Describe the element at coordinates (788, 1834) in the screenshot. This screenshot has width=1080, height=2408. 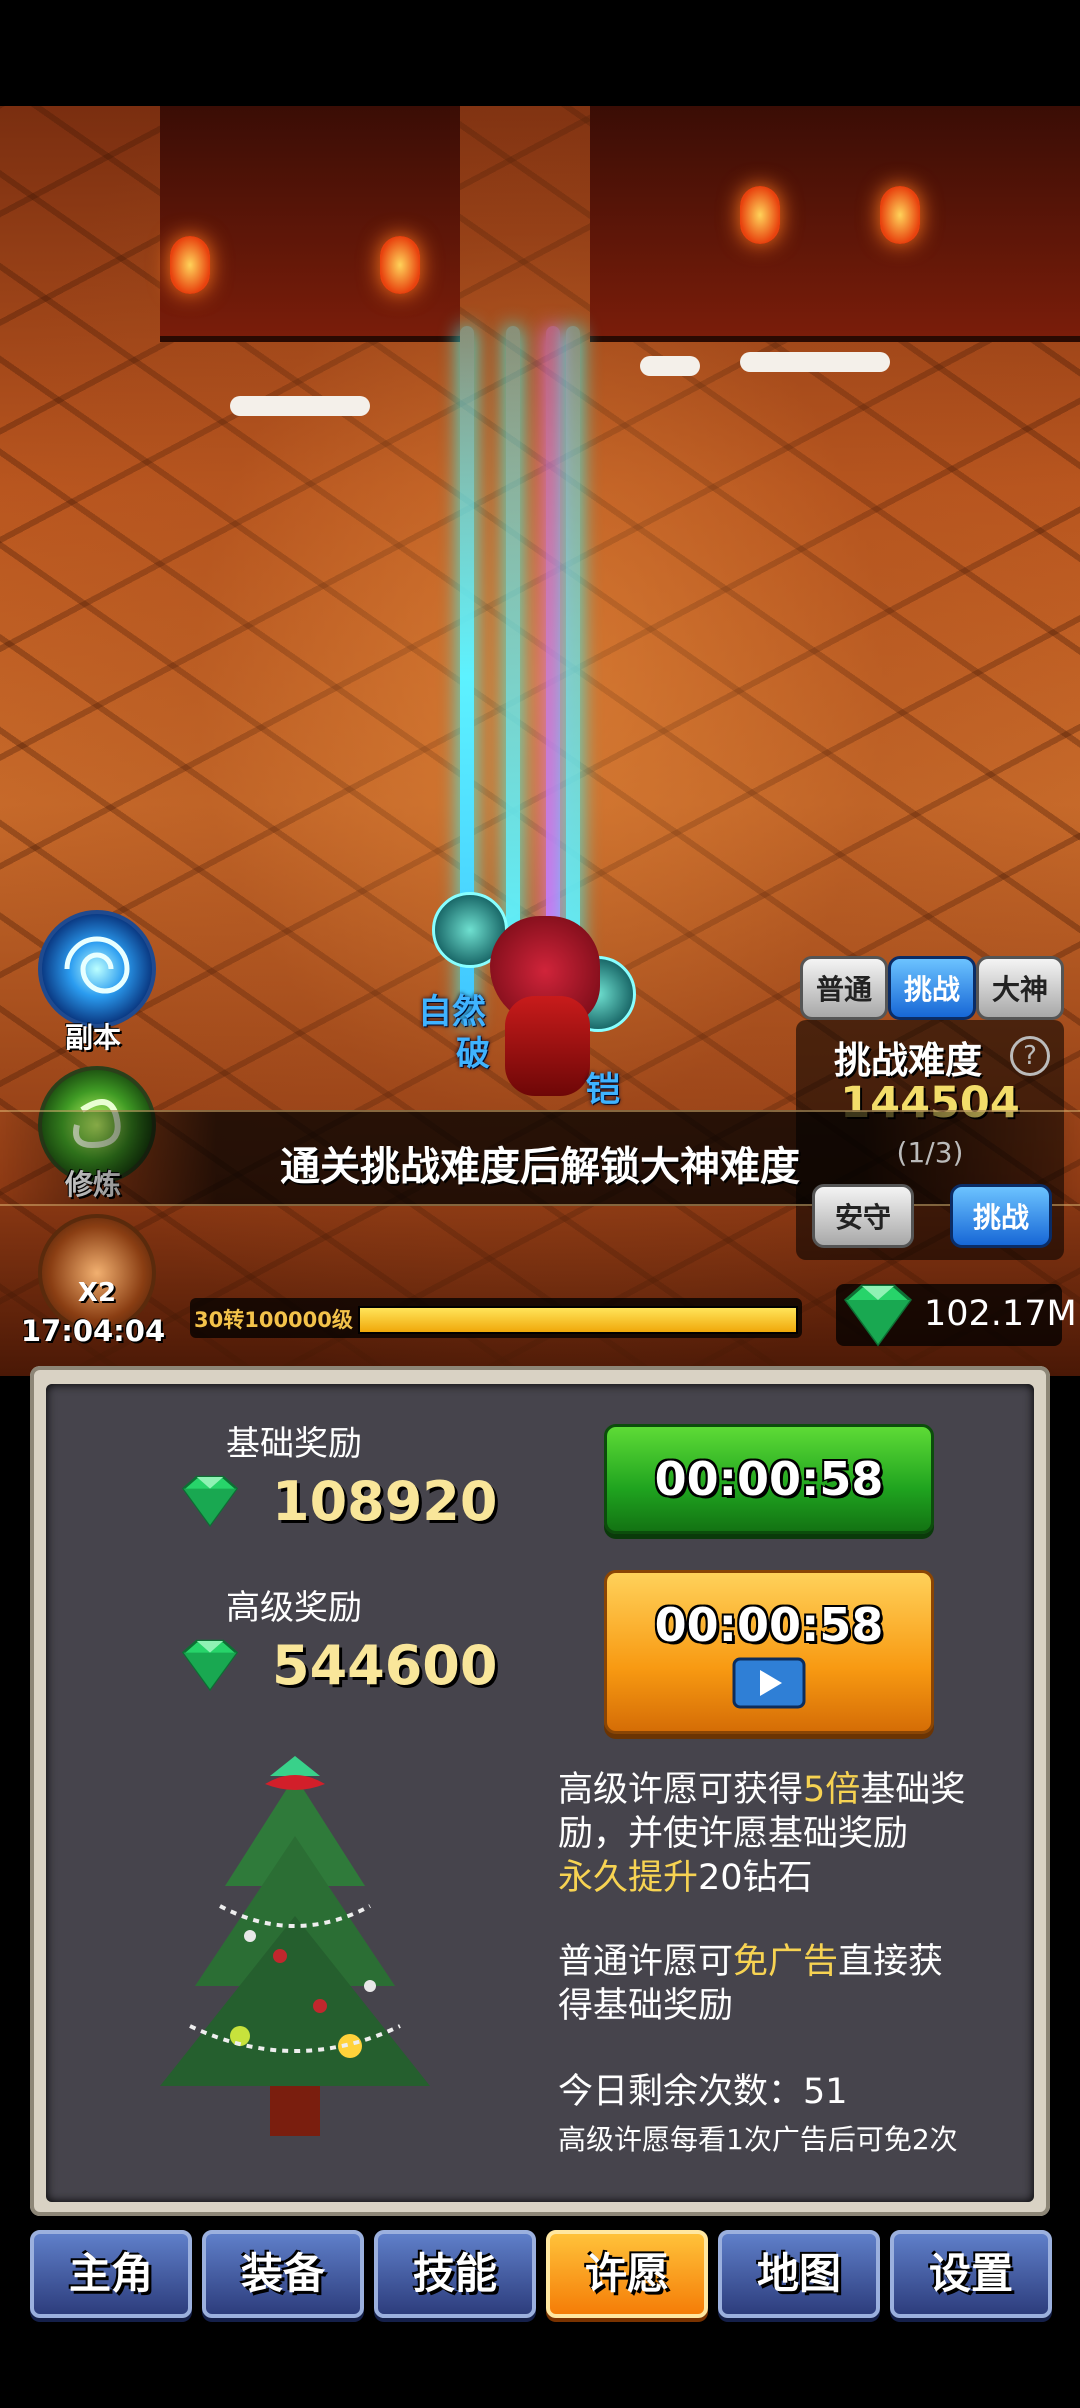
I see `advanced-wish-description: 高级许愿可获得5倍基础奖励，并使许愿基础奖励 永久提升20钻石` at that location.